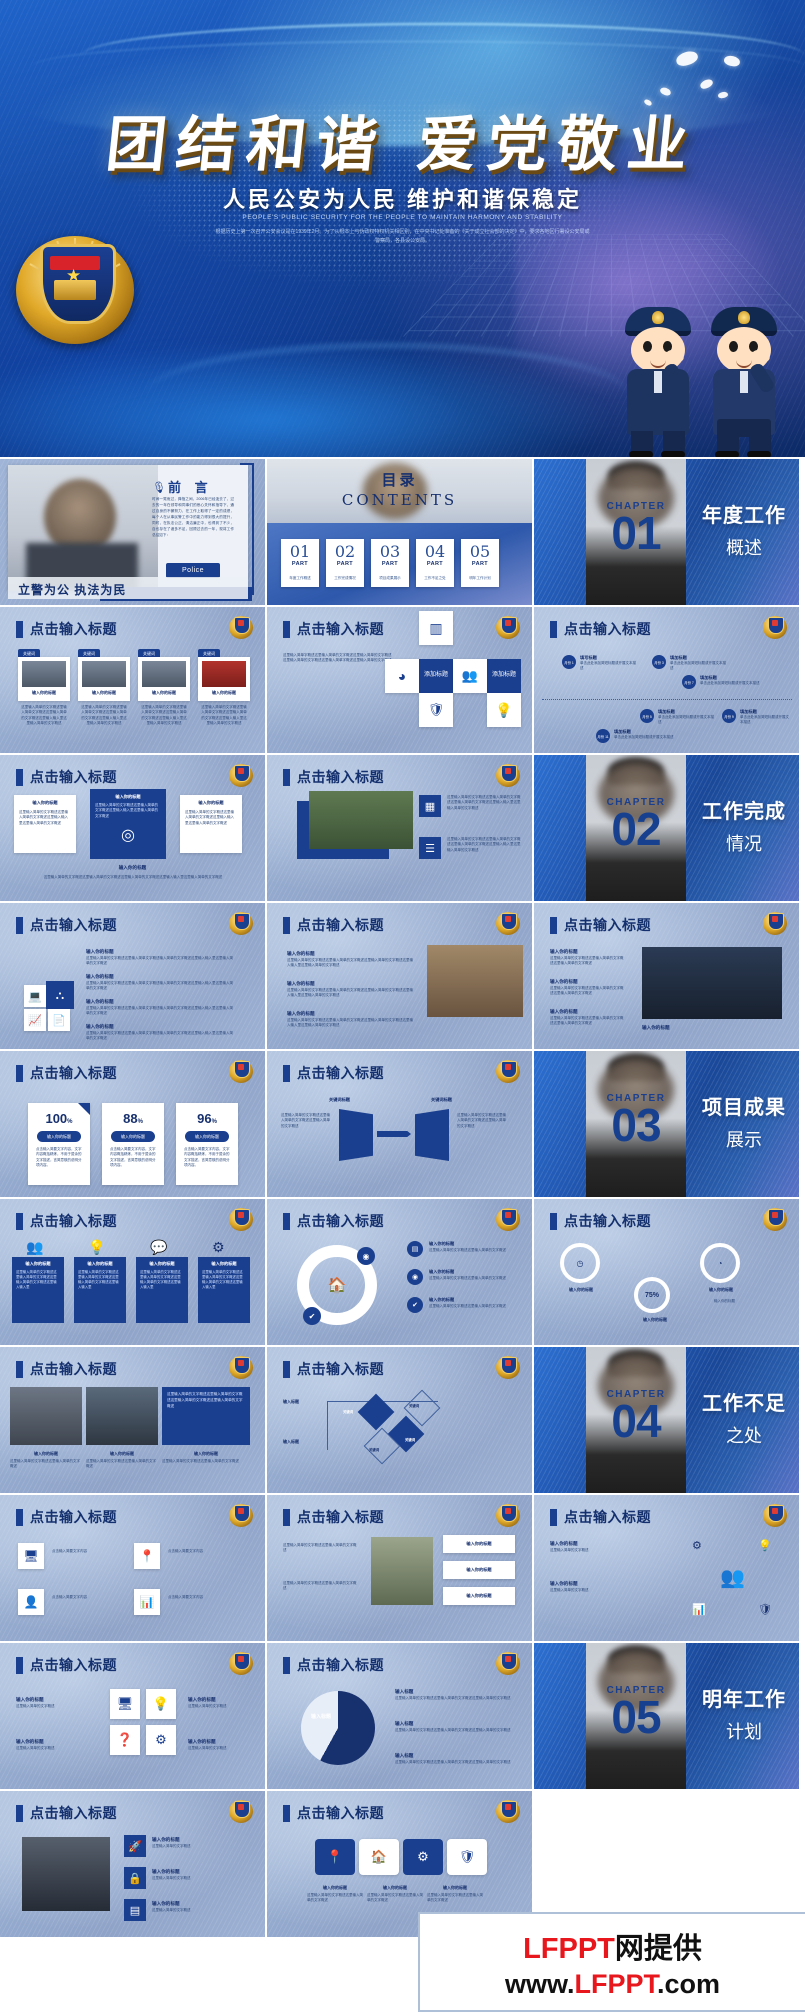  I want to click on document-icon: 📄, so click(59, 1020).